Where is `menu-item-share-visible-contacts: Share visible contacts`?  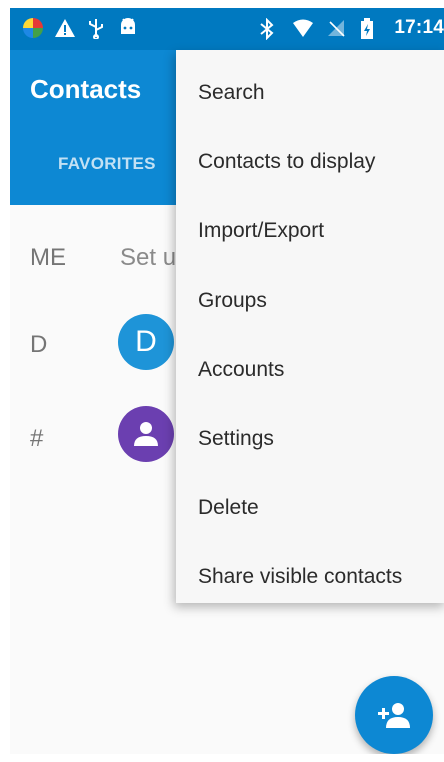 menu-item-share-visible-contacts: Share visible contacts is located at coordinates (310, 576).